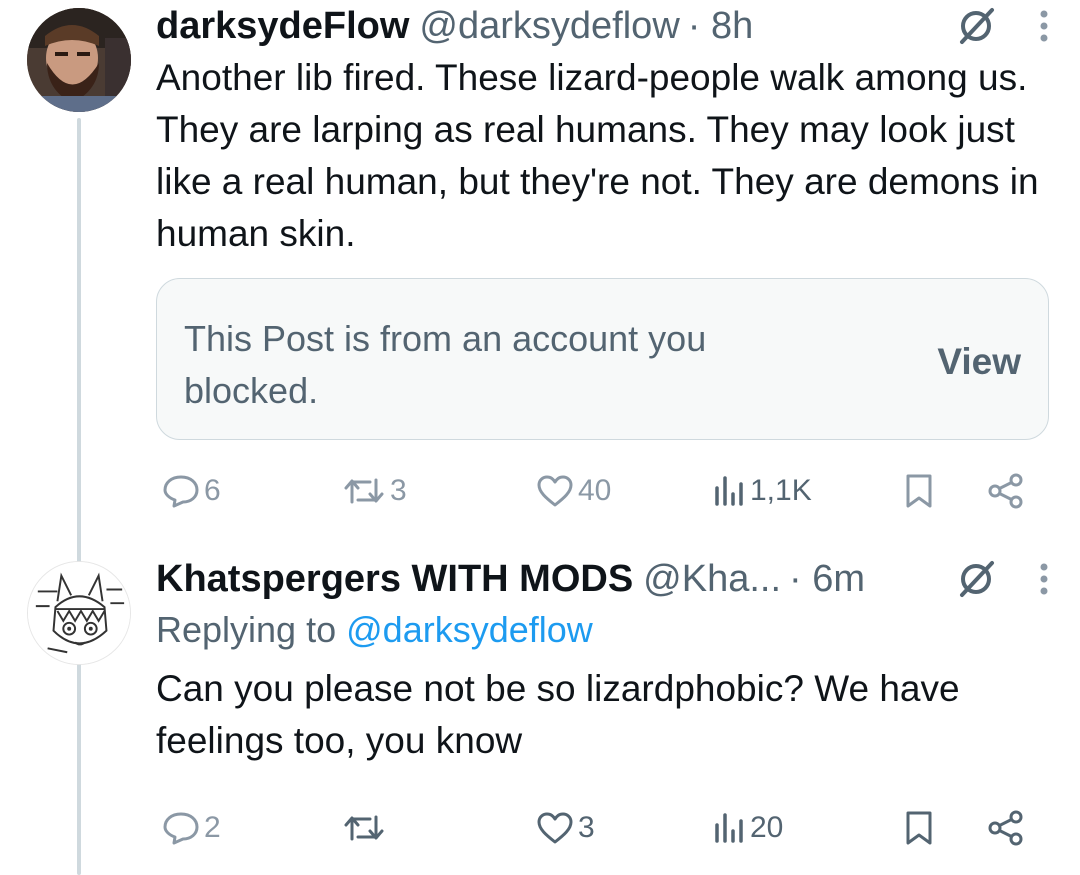 This screenshot has height=875, width=1080. What do you see at coordinates (212, 490) in the screenshot?
I see `reply-count: 6` at bounding box center [212, 490].